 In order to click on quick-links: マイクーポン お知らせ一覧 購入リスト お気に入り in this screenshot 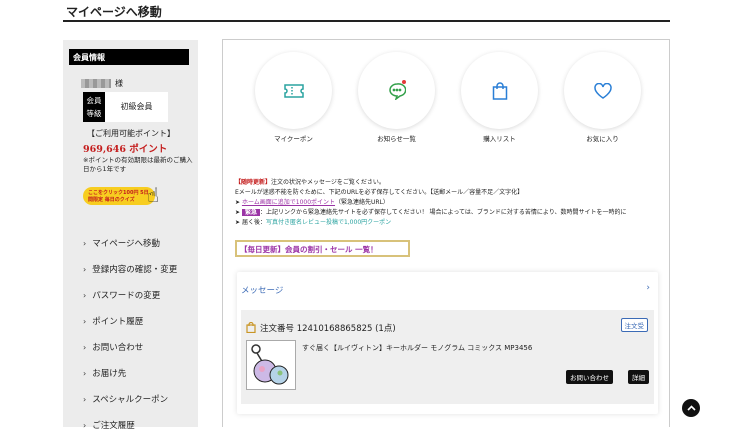, I will do `click(448, 97)`.